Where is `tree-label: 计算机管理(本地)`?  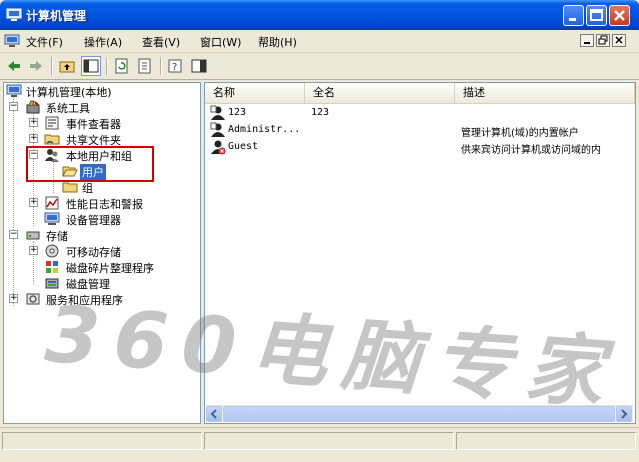
tree-label: 计算机管理(本地) is located at coordinates (69, 92).